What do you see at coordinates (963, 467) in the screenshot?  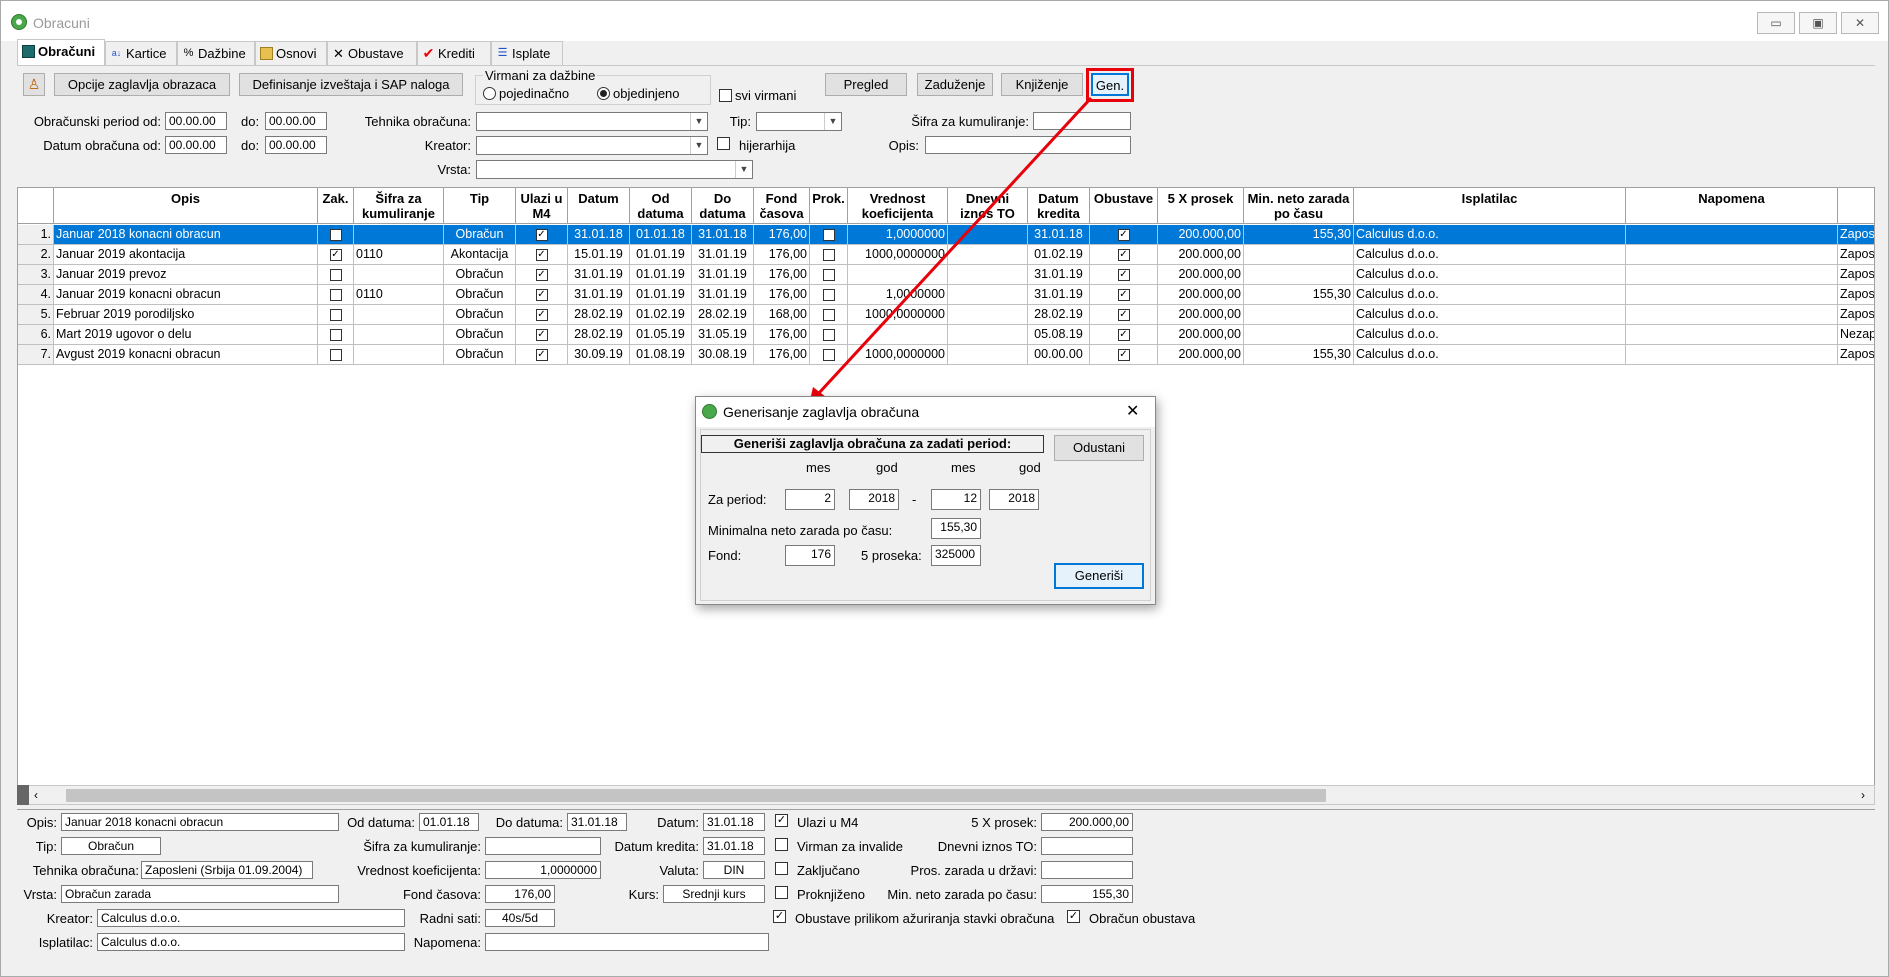 I see `mes-to-header: mes` at bounding box center [963, 467].